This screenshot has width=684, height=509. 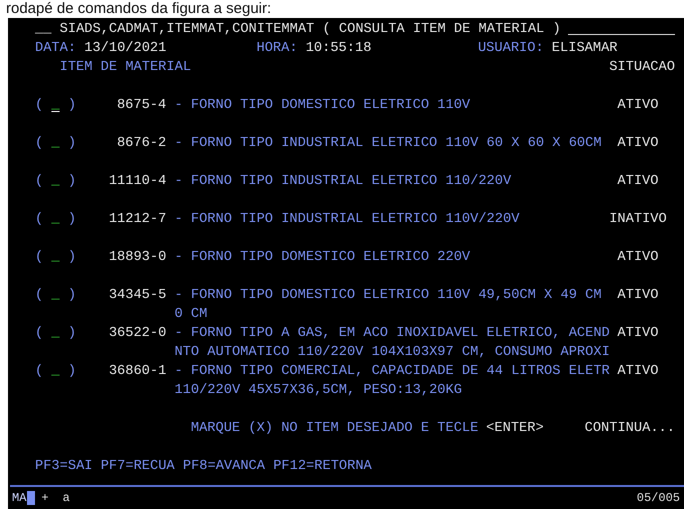 I want to click on column-header: SITUACAO, so click(x=642, y=68).